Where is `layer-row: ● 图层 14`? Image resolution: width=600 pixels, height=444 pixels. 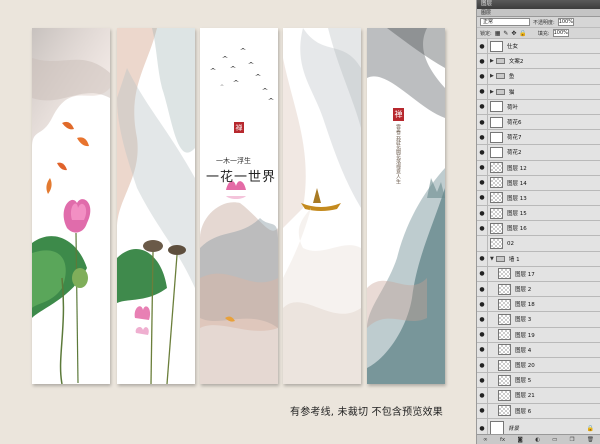
layer-row: ● 图层 14 is located at coordinates (538, 183).